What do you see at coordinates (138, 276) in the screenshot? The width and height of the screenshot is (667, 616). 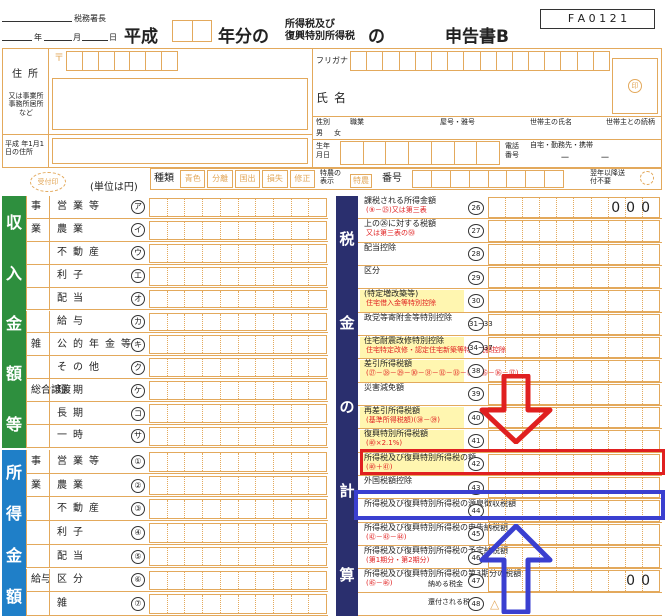 I see `income-mark-icon: エ` at bounding box center [138, 276].